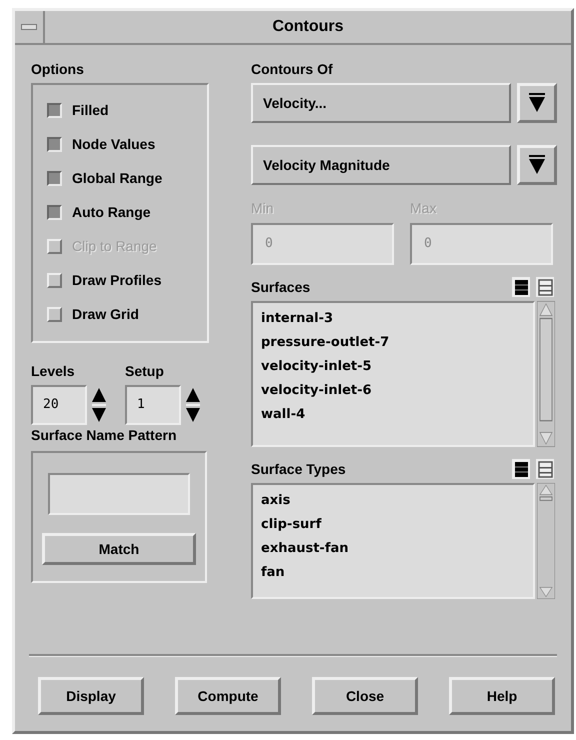 This screenshot has height=740, width=576. What do you see at coordinates (393, 549) in the screenshot?
I see `list-item: exhaust-fan` at bounding box center [393, 549].